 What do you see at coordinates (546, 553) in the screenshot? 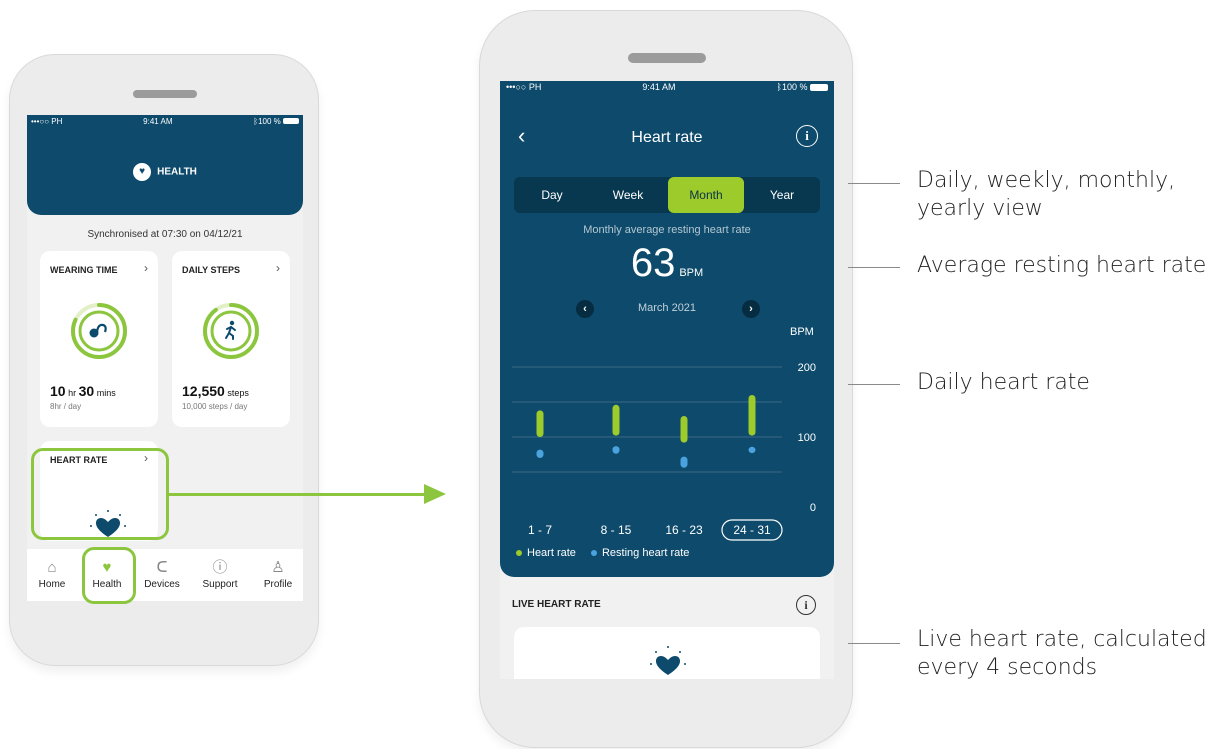
I see `legend-heart-rate: Heart rate` at bounding box center [546, 553].